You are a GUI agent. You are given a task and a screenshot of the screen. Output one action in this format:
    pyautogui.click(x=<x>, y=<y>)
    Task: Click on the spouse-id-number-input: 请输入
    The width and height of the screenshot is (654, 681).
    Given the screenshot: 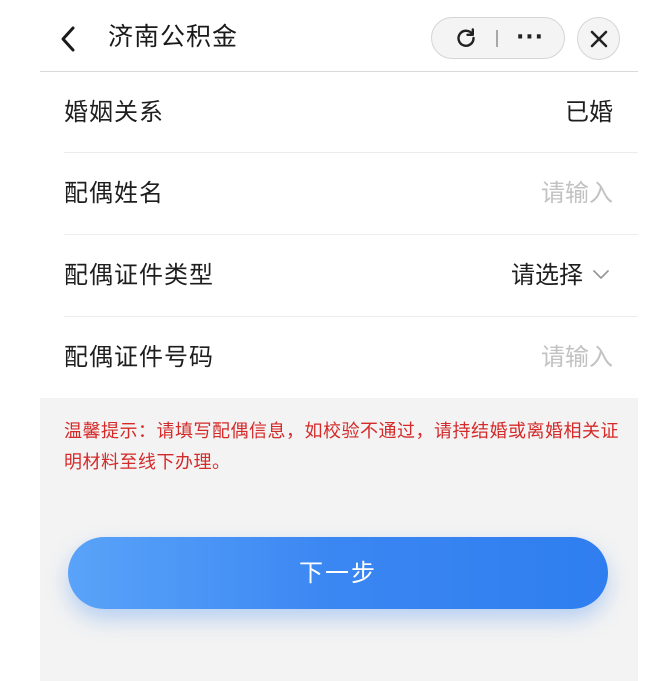 What is the action you would take?
    pyautogui.click(x=577, y=357)
    